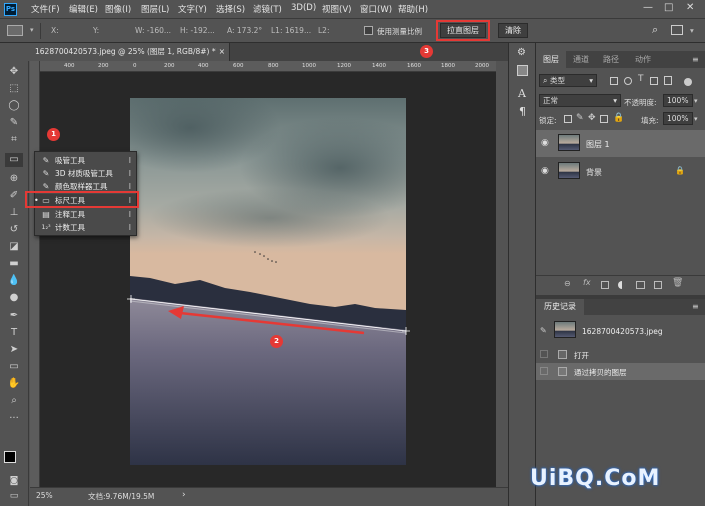 Image resolution: width=705 pixels, height=506 pixels. What do you see at coordinates (658, 285) in the screenshot?
I see `new-layer-icon` at bounding box center [658, 285].